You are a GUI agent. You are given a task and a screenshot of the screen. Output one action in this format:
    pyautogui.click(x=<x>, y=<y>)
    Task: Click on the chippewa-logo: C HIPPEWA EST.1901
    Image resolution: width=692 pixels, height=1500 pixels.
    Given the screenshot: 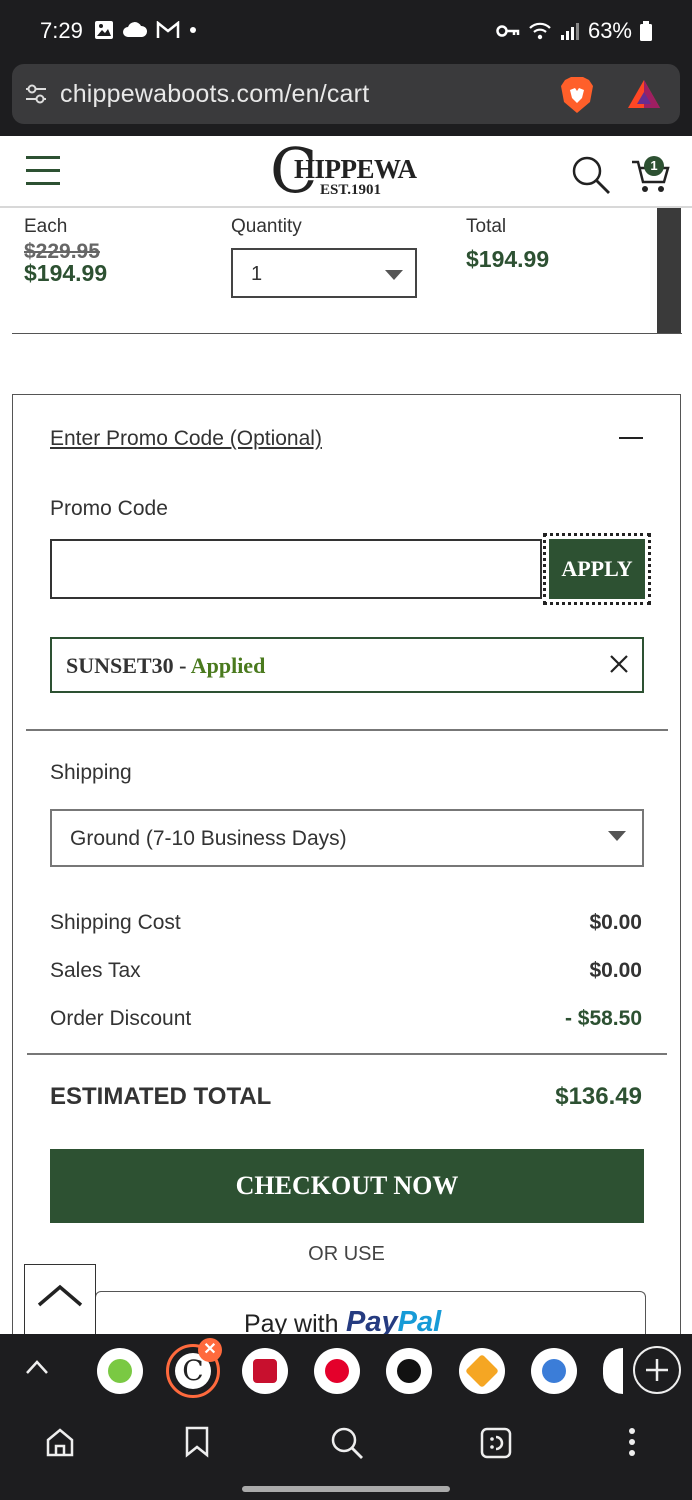 What is the action you would take?
    pyautogui.click(x=345, y=170)
    